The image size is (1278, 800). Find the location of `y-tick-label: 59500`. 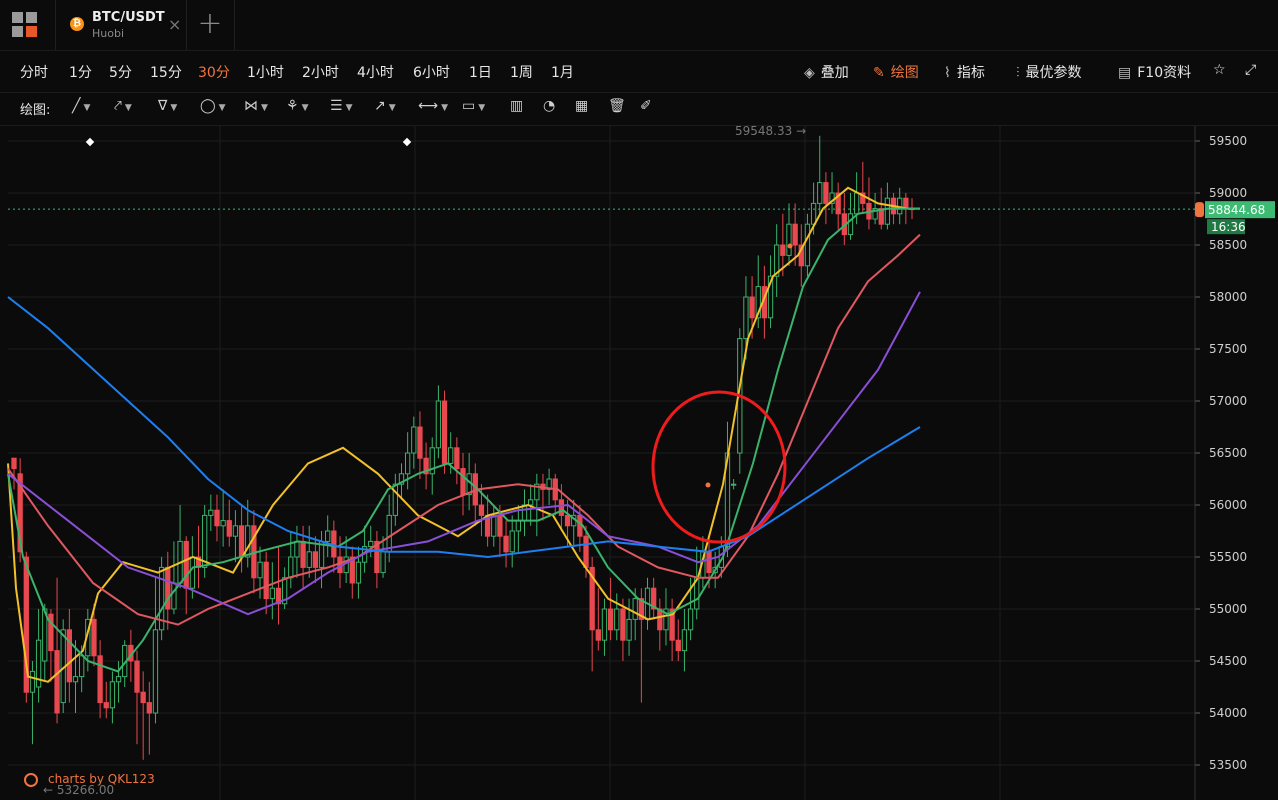

y-tick-label: 59500 is located at coordinates (1228, 141).